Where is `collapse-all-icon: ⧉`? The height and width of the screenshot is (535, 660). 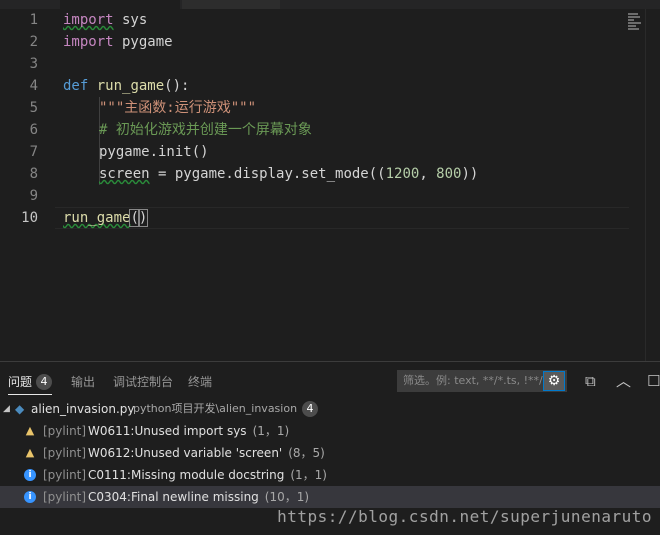
collapse-all-icon: ⧉ is located at coordinates (590, 381).